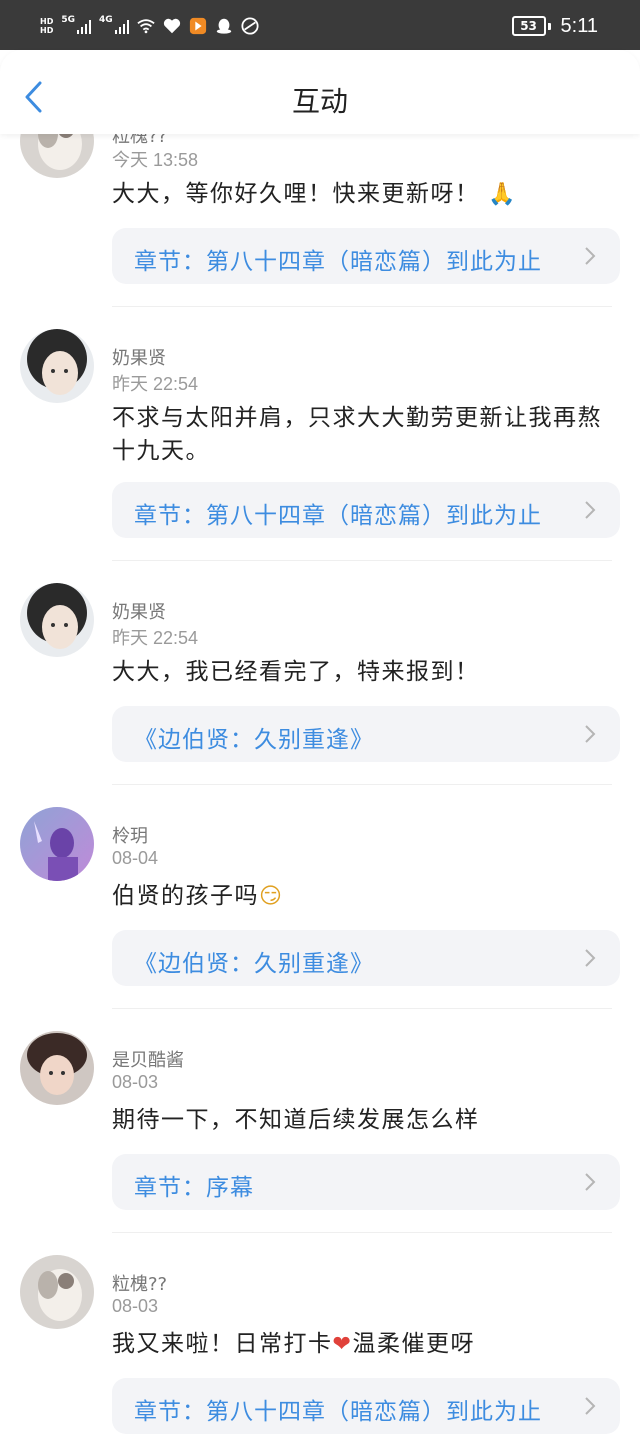 This screenshot has height=1434, width=640. I want to click on comment-time: 今天 13:58, so click(155, 160).